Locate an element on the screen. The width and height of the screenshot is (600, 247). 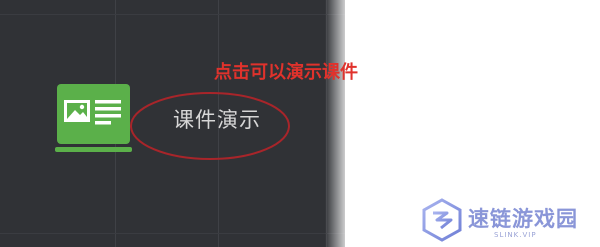
highlight-ellipse is located at coordinates (210, 126).